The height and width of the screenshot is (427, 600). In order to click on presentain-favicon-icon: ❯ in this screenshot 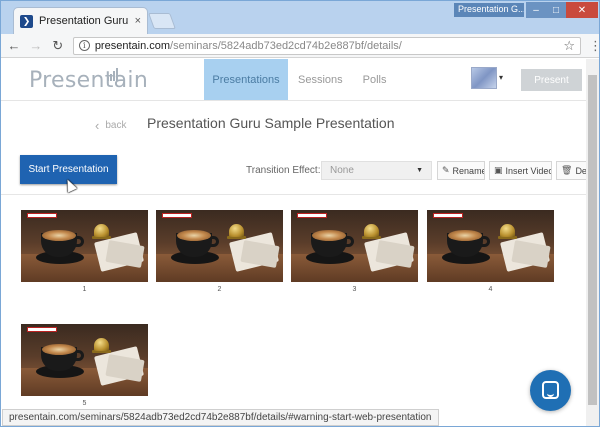, I will do `click(26, 21)`.